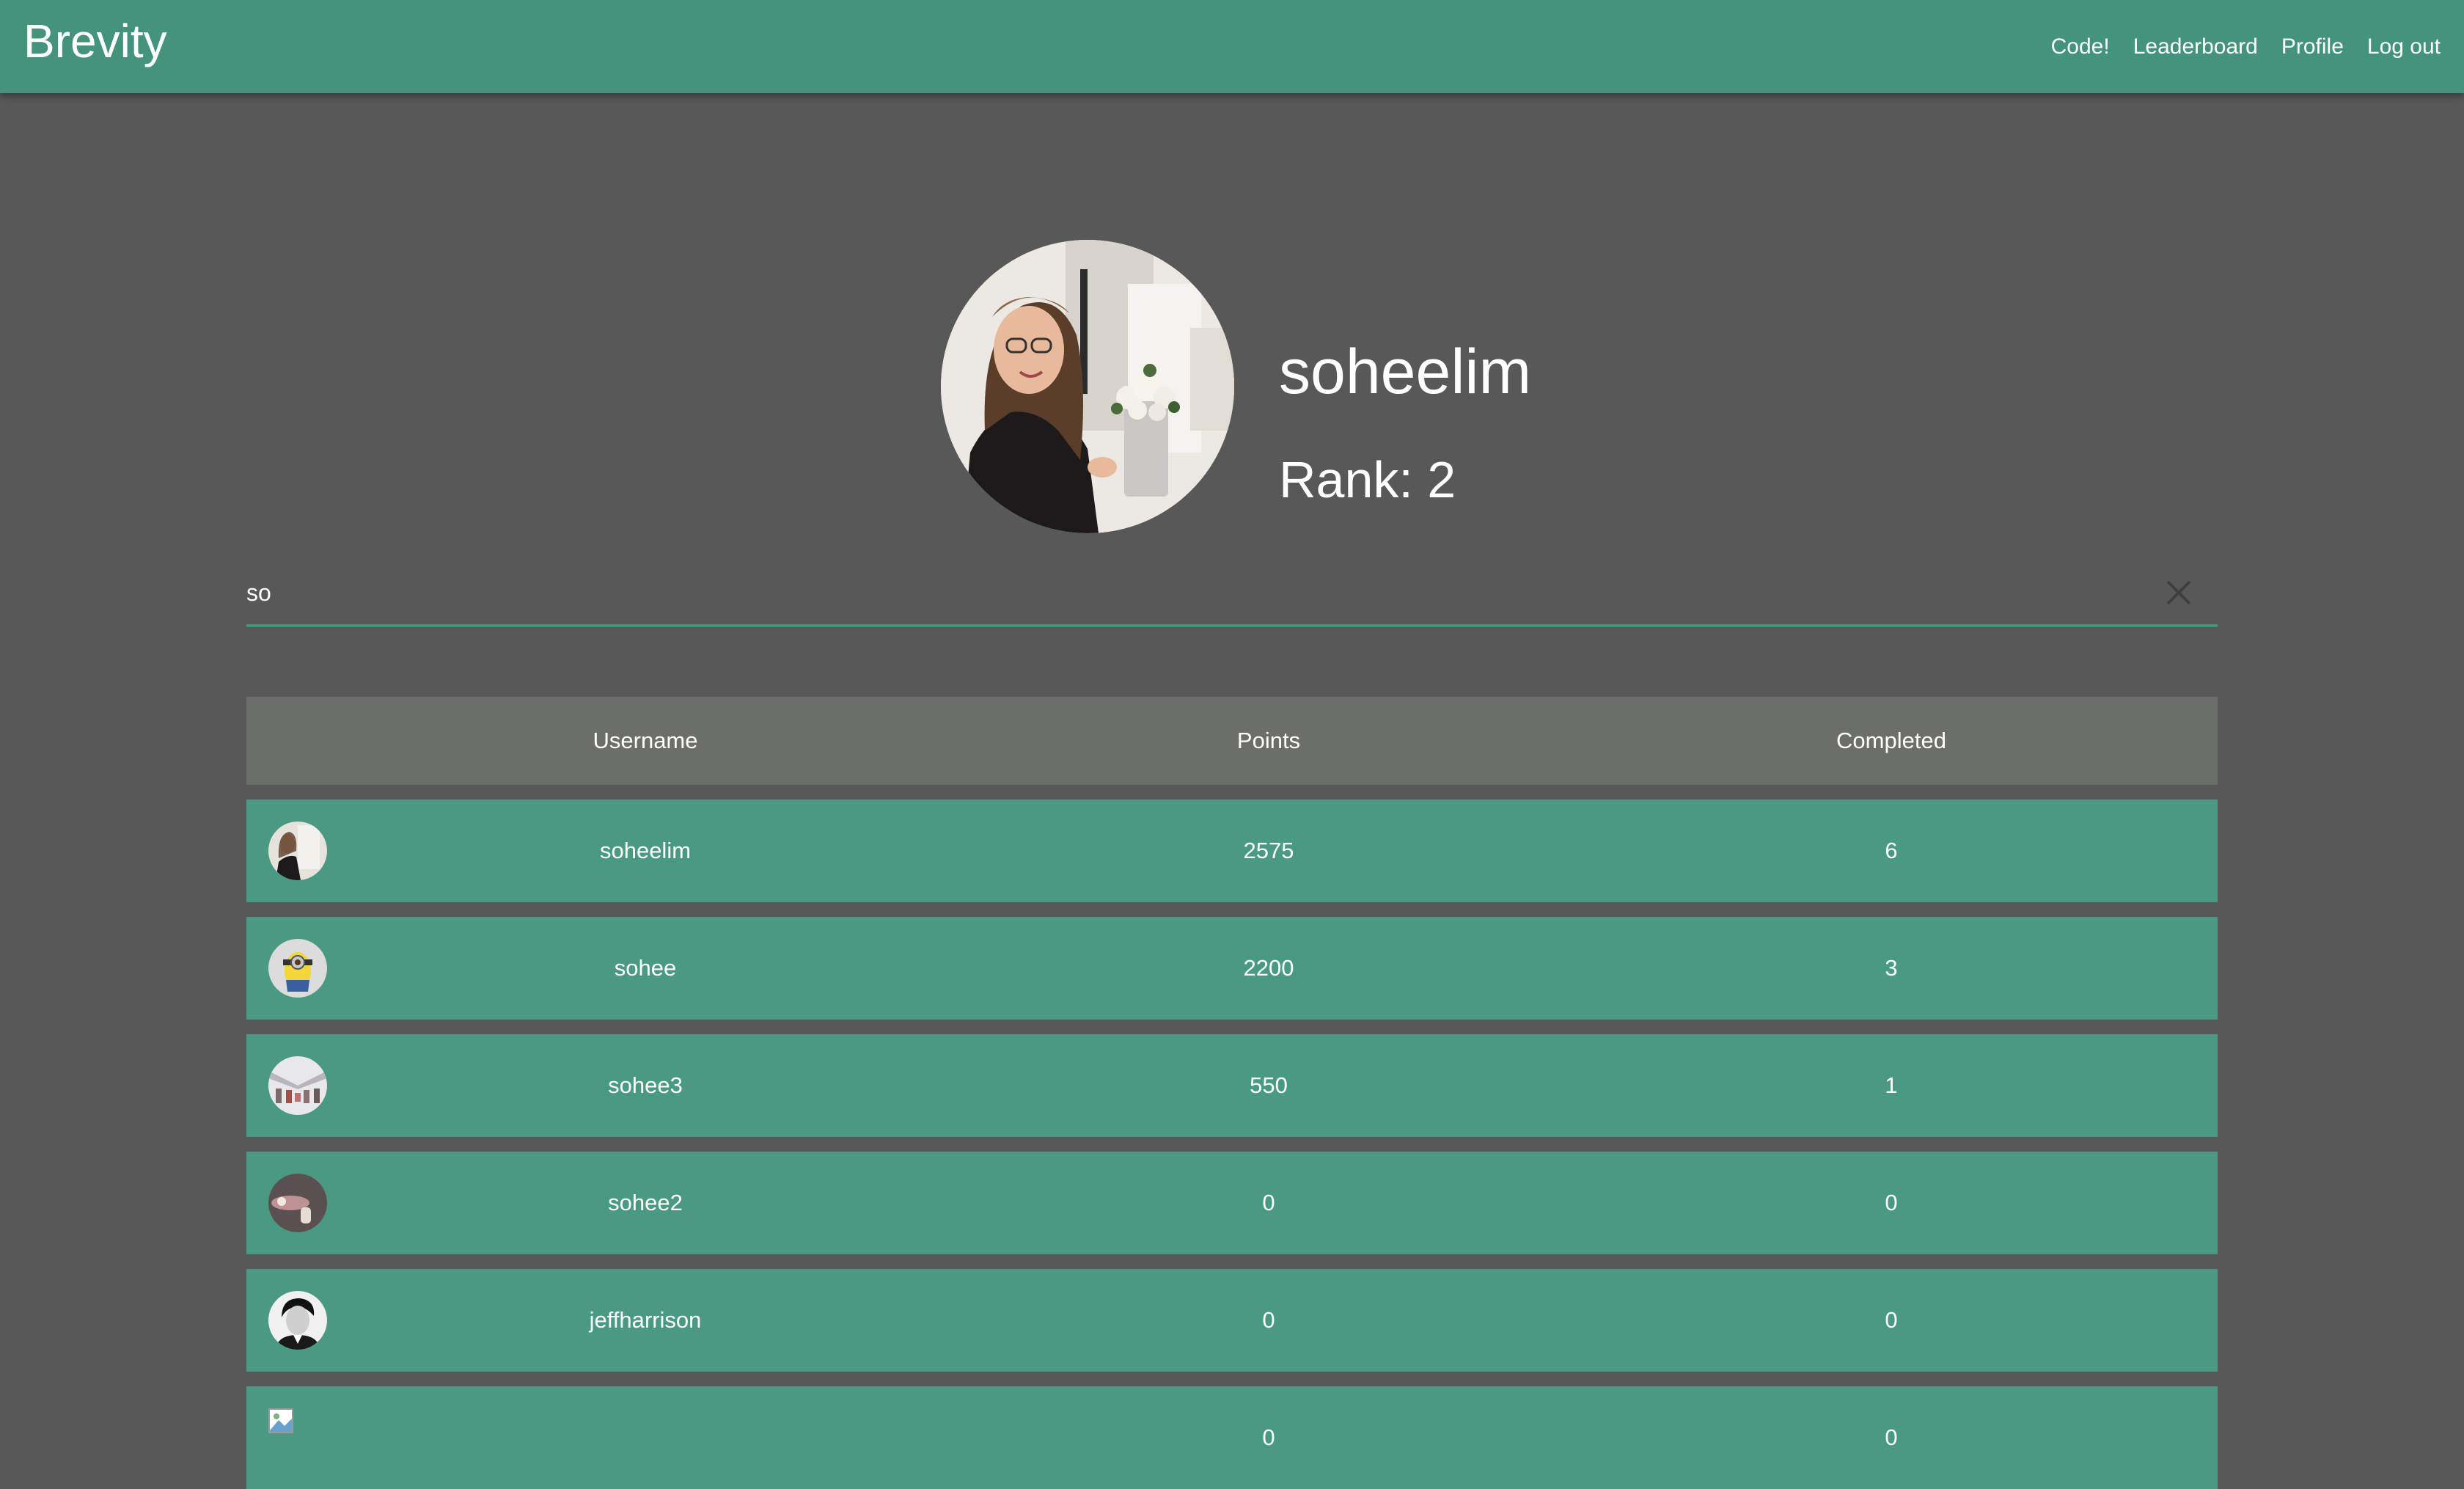 The height and width of the screenshot is (1489, 2464). I want to click on cell-points: 2575, so click(1268, 850).